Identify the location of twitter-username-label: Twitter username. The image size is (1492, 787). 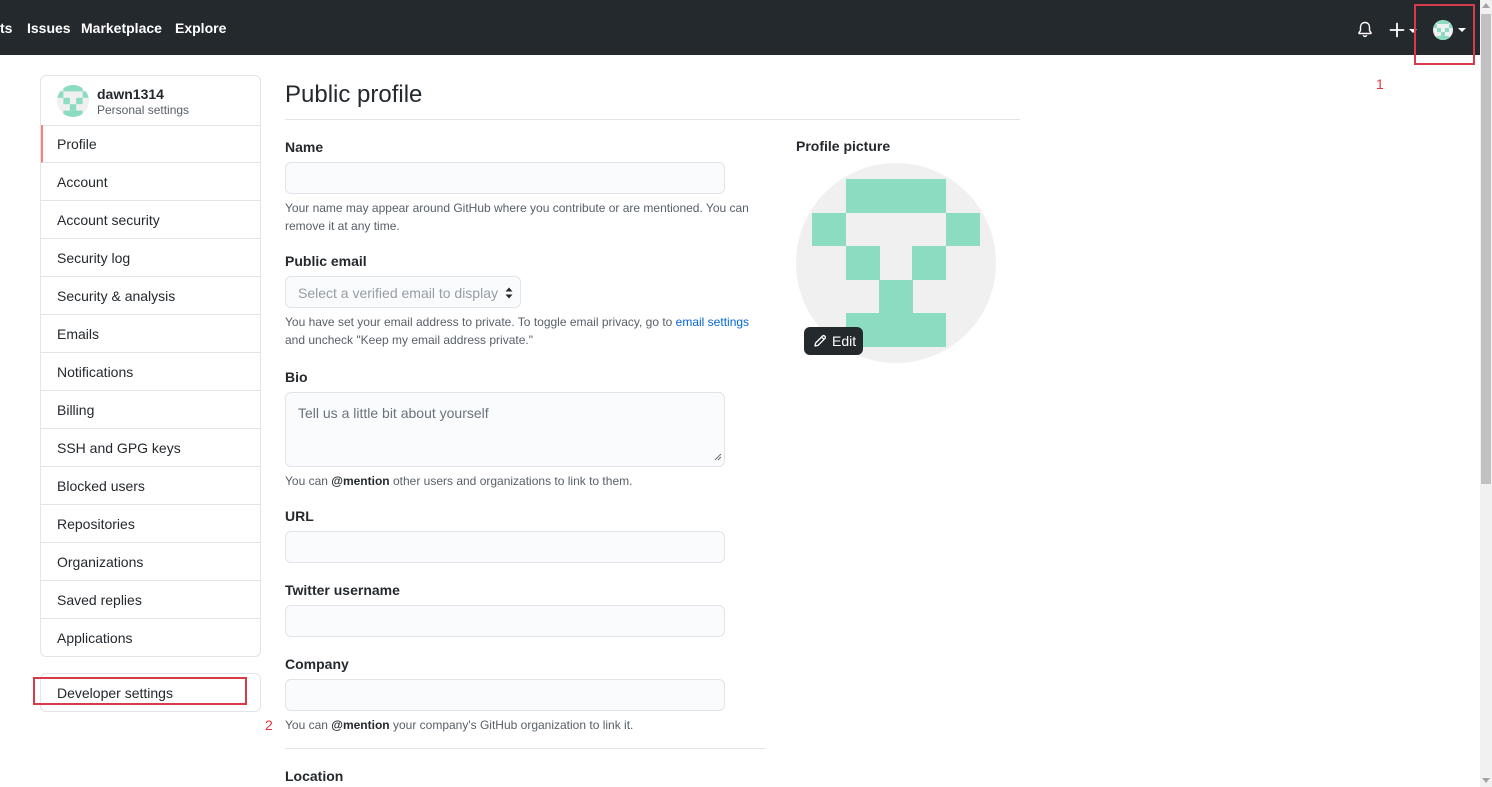
(342, 590).